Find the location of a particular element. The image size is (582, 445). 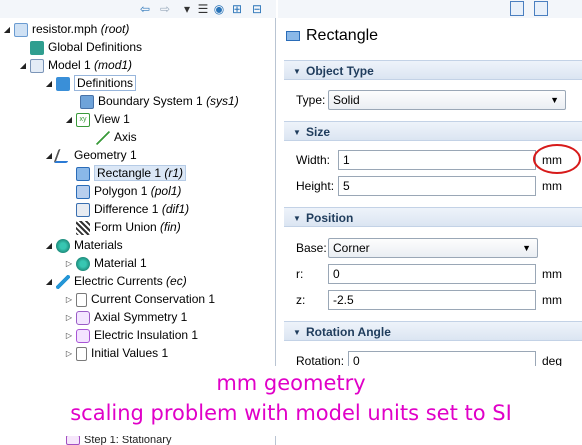

tree-item-form-union: Form Union (fin) is located at coordinates (127, 227).